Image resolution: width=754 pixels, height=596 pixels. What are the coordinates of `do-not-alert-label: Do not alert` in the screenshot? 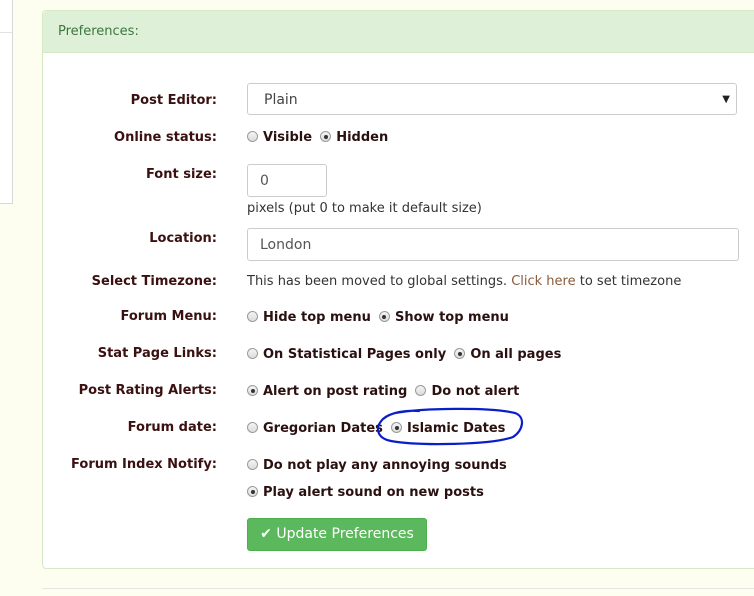 It's located at (475, 391).